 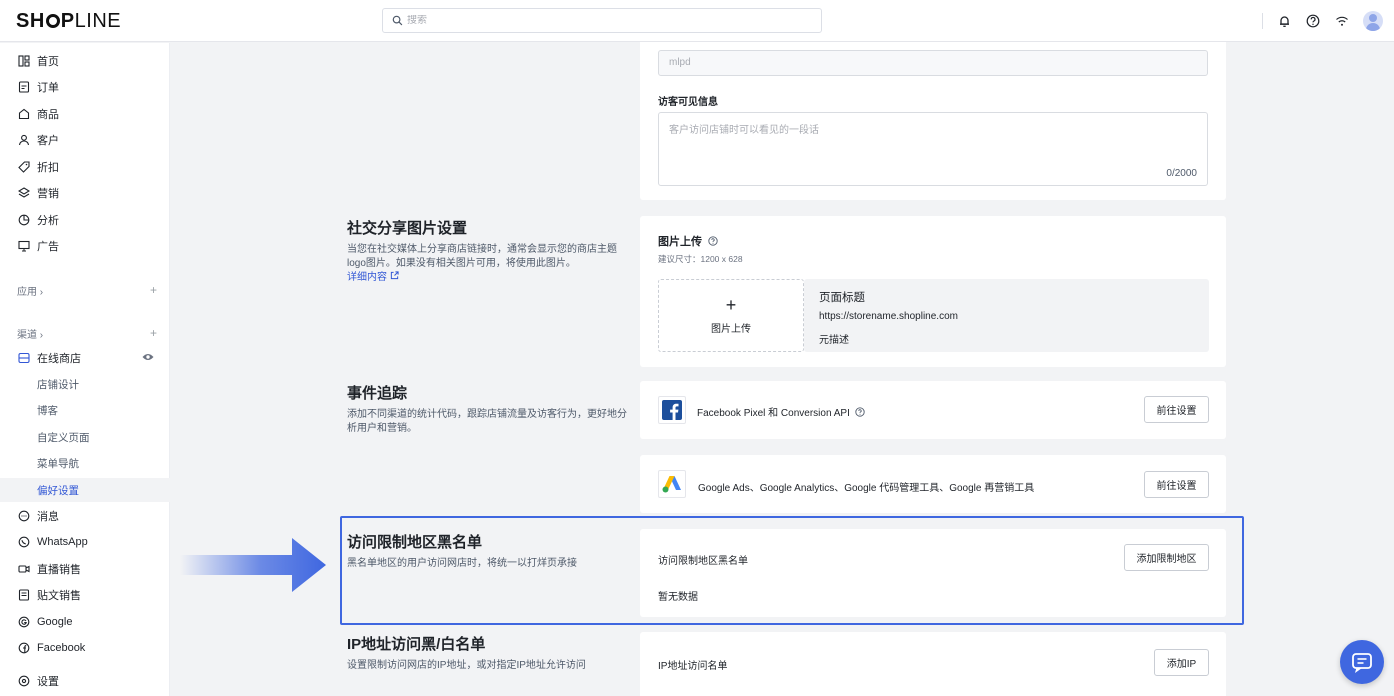 I want to click on chat-icon, so click(x=1362, y=663).